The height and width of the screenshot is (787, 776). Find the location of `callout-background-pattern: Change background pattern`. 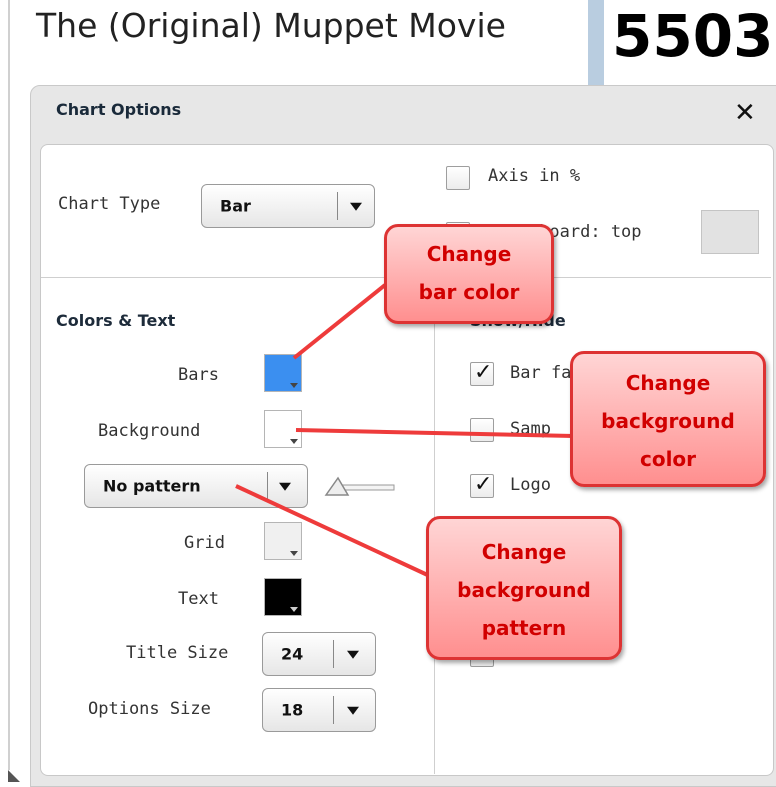

callout-background-pattern: Change background pattern is located at coordinates (524, 588).